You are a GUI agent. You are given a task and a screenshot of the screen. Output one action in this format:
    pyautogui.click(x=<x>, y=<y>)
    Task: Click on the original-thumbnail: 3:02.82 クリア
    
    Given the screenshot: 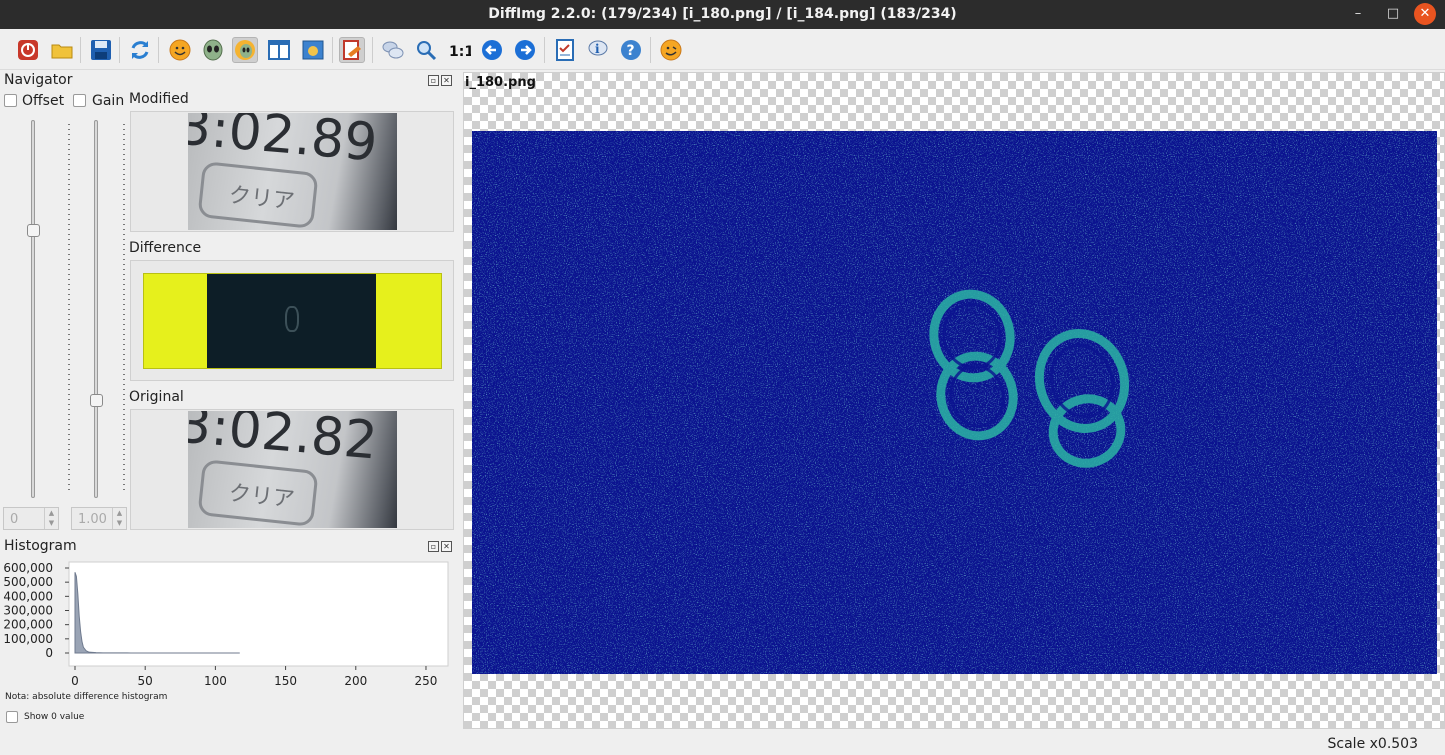 What is the action you would take?
    pyautogui.click(x=292, y=469)
    